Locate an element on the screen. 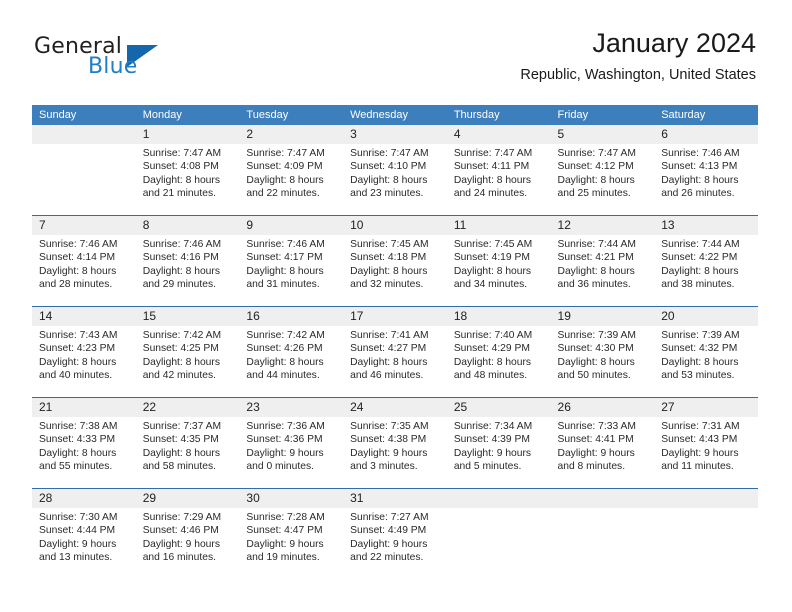 The width and height of the screenshot is (792, 612). sunrise-text: Sunrise: 7:42 AM is located at coordinates (285, 335).